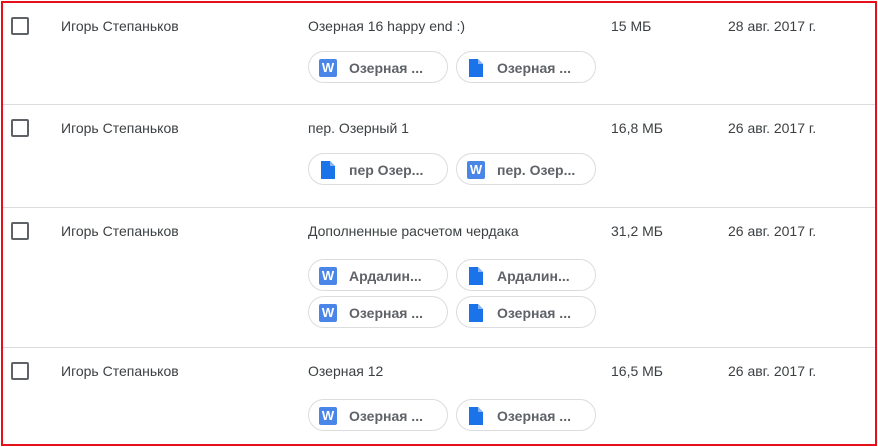  What do you see at coordinates (637, 231) in the screenshot?
I see `email-size: 31,2 МБ` at bounding box center [637, 231].